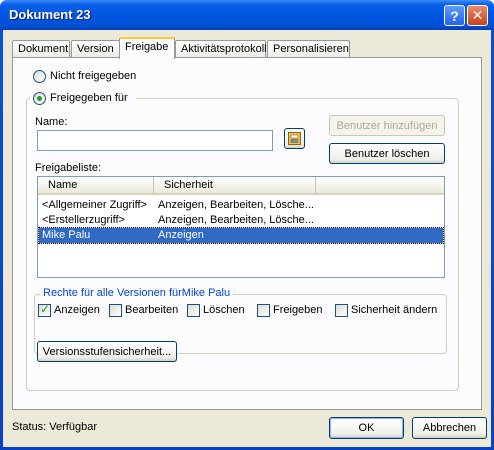  I want to click on right-edit-checkbox, so click(115, 310).